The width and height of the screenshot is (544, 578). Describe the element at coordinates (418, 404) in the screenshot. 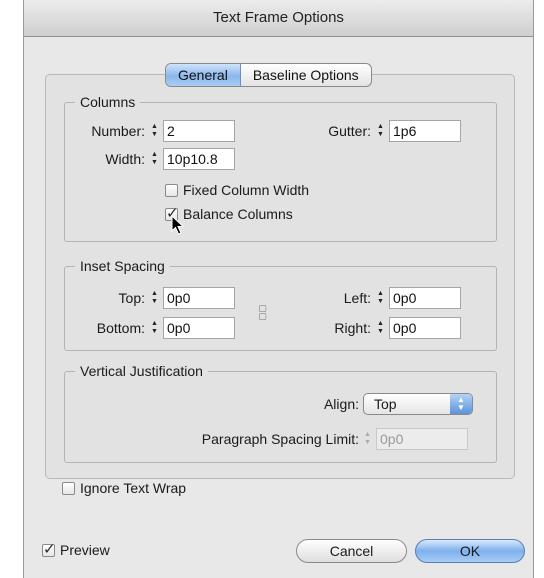

I see `align-select: Top ▲ ▼` at that location.